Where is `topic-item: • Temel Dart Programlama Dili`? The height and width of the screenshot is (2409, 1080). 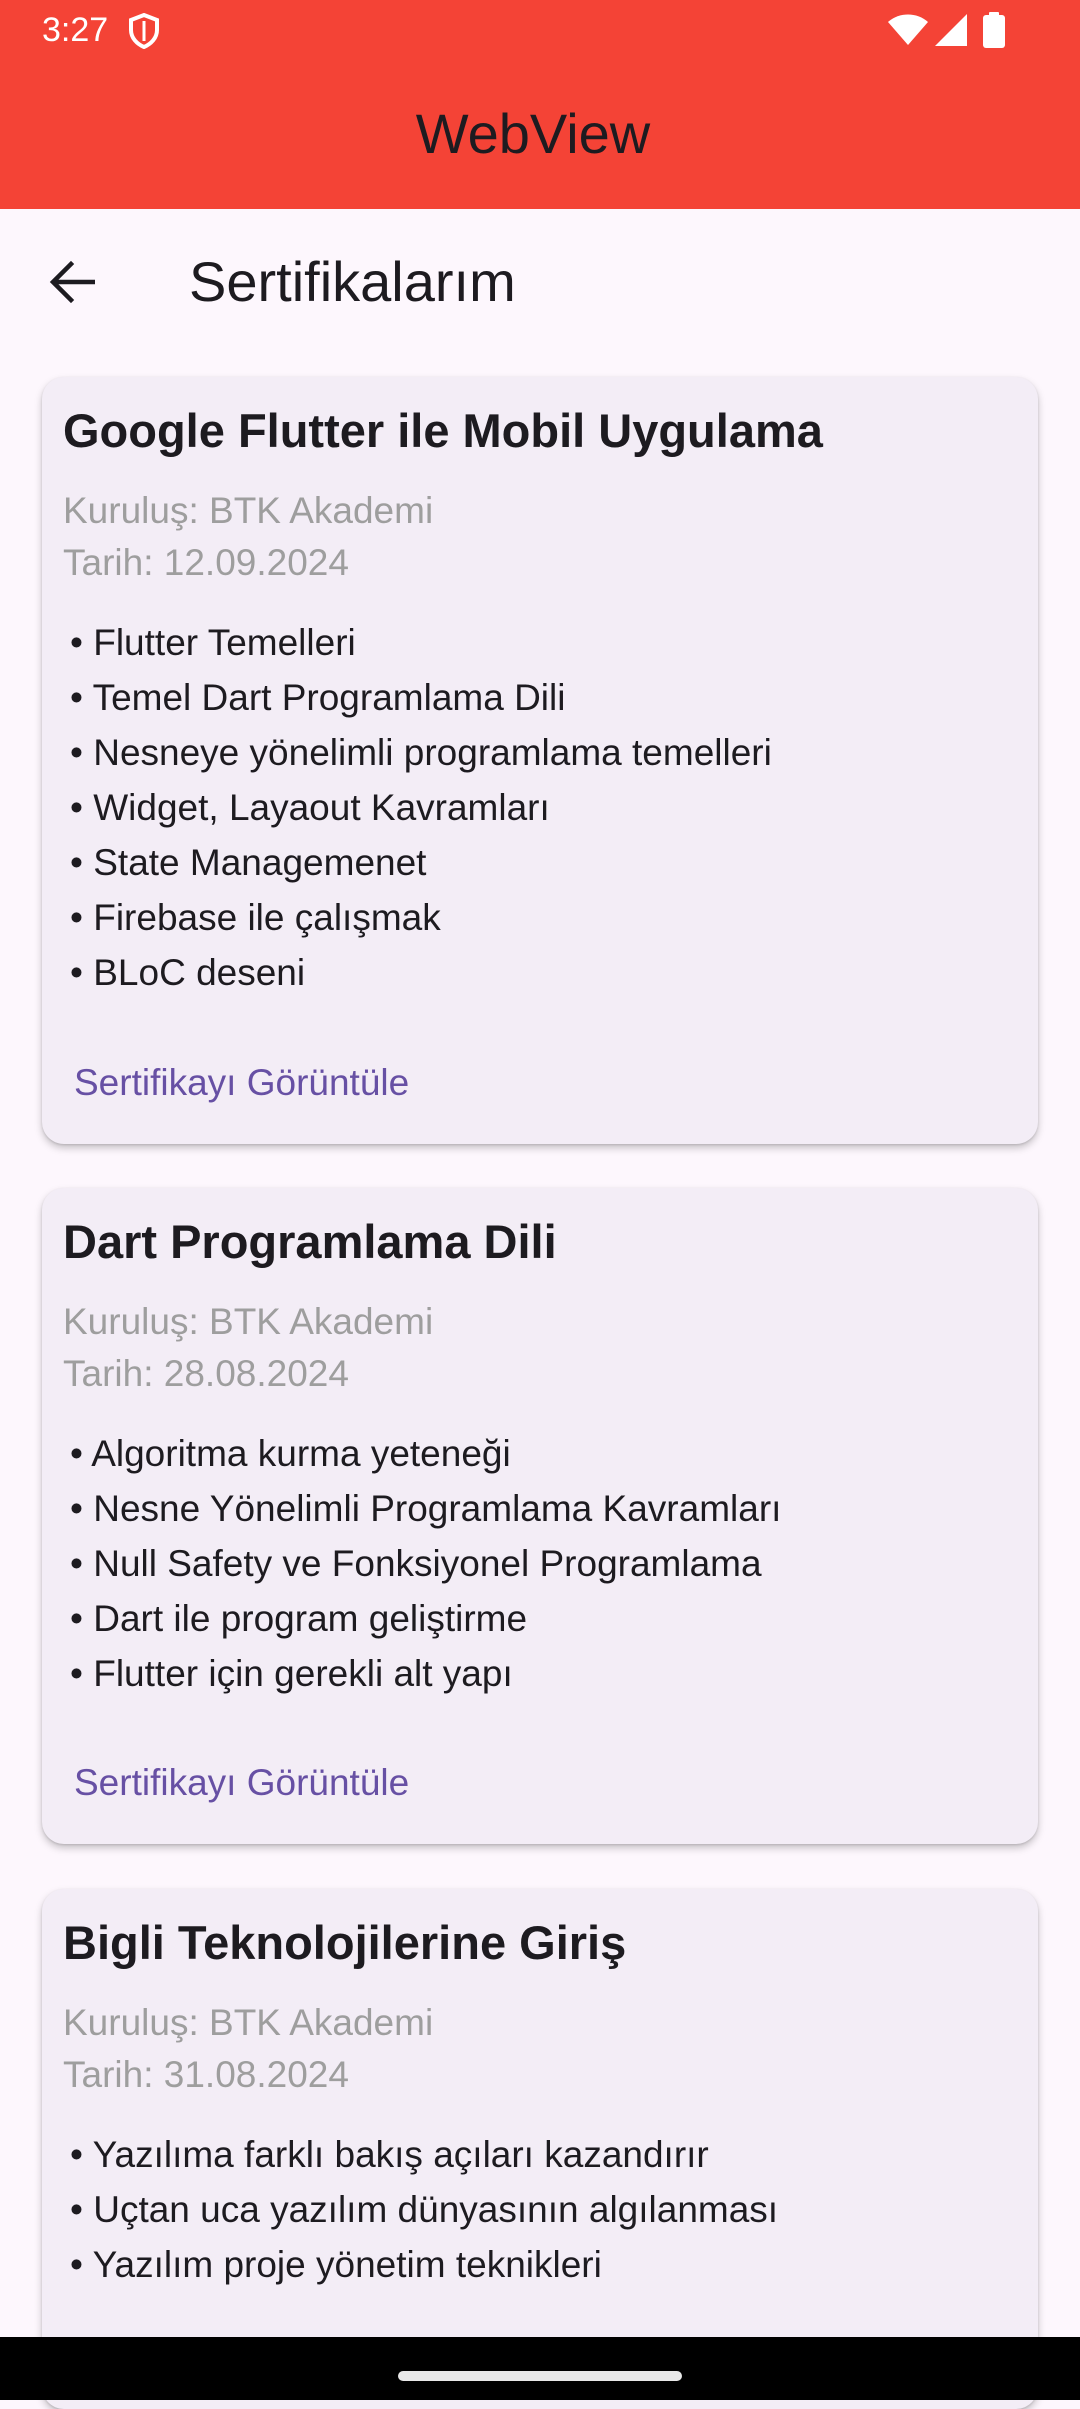
topic-item: • Temel Dart Programlama Dili is located at coordinates (318, 697).